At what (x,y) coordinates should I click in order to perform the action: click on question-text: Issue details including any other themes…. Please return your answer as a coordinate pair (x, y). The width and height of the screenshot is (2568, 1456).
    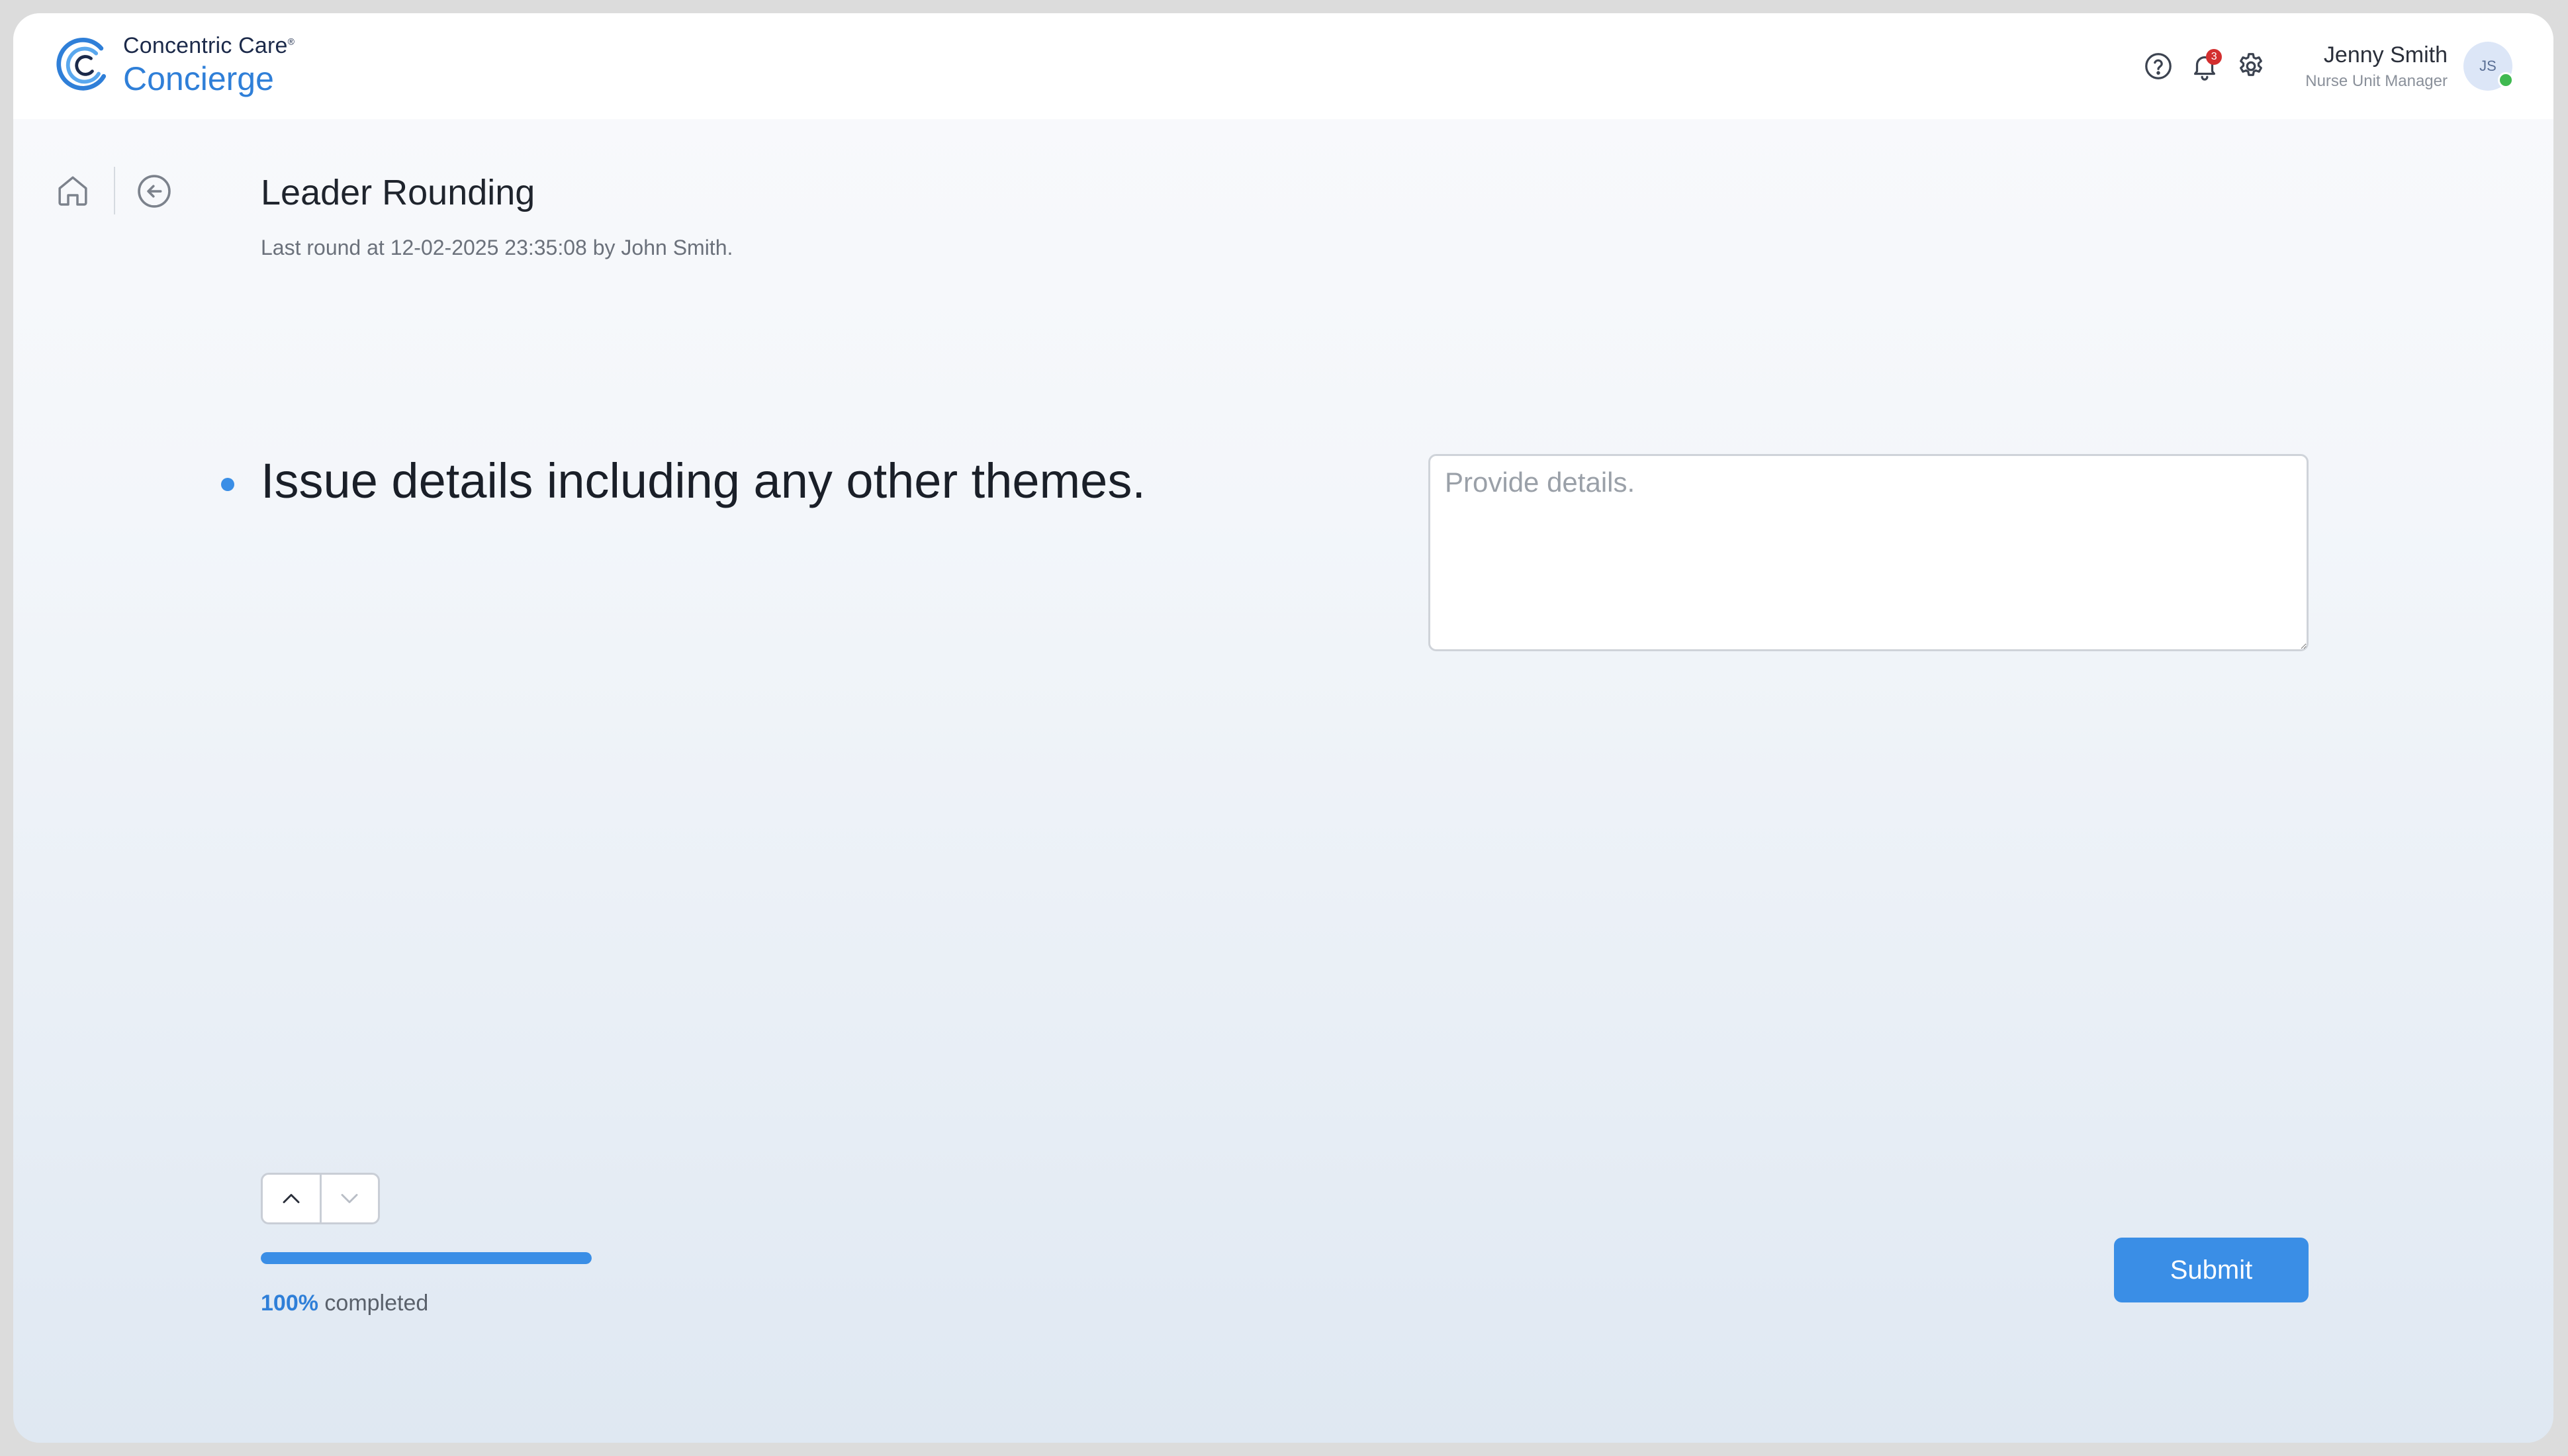
    Looking at the image, I should click on (703, 481).